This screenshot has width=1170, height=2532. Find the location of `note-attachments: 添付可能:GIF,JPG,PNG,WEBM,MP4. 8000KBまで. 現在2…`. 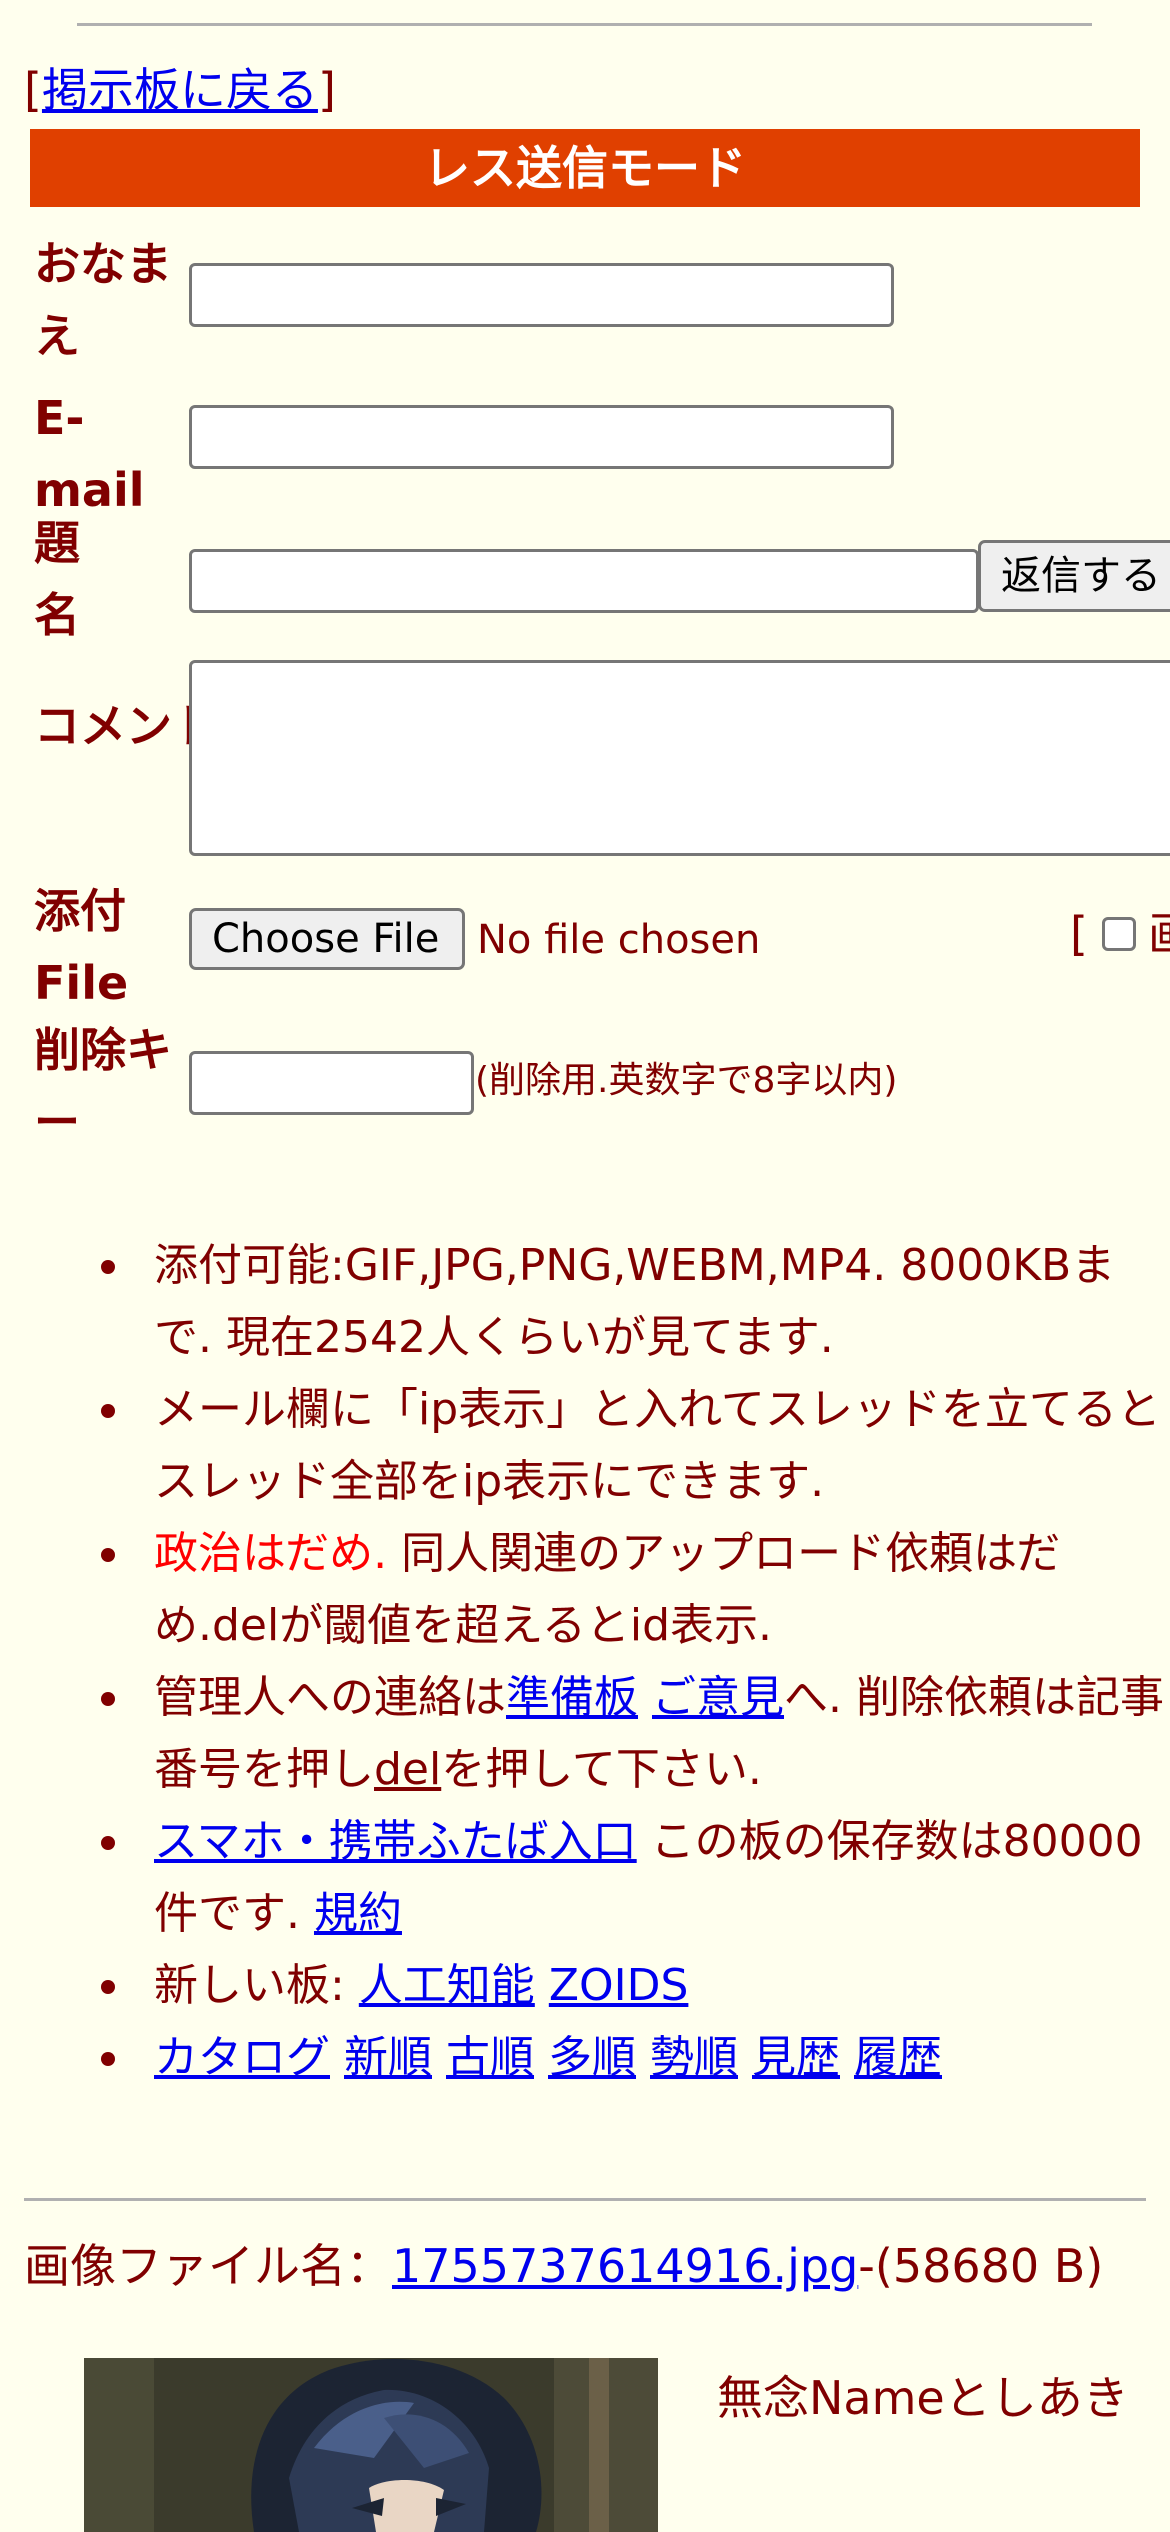

note-attachments: 添付可能:GIF,JPG,PNG,WEBM,MP4. 8000KBまで. 現在2… is located at coordinates (585, 1302).